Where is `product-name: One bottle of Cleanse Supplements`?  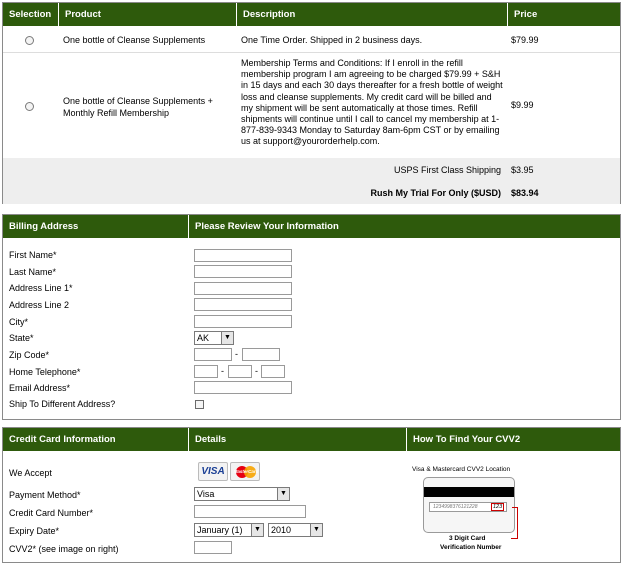 product-name: One bottle of Cleanse Supplements is located at coordinates (134, 40).